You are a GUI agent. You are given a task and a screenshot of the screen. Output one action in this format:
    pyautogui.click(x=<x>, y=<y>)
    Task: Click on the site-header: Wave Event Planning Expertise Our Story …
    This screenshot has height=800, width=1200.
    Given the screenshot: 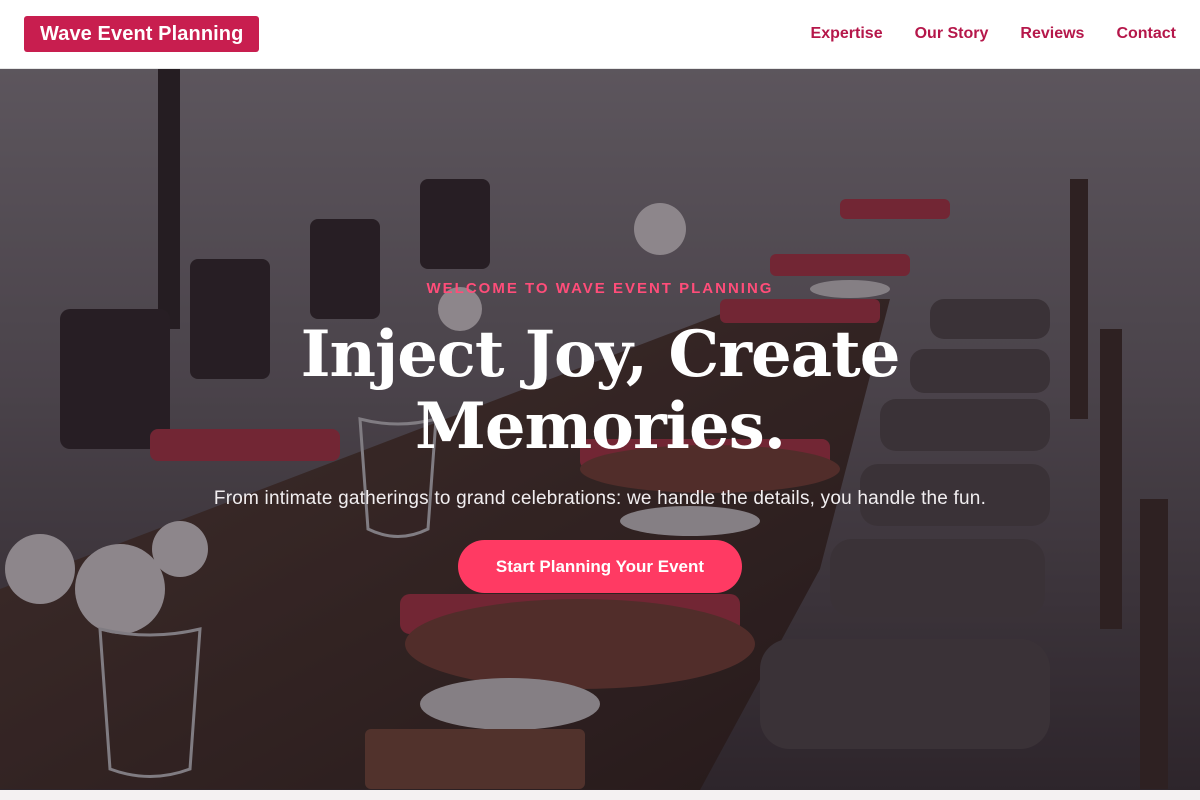 What is the action you would take?
    pyautogui.click(x=600, y=34)
    